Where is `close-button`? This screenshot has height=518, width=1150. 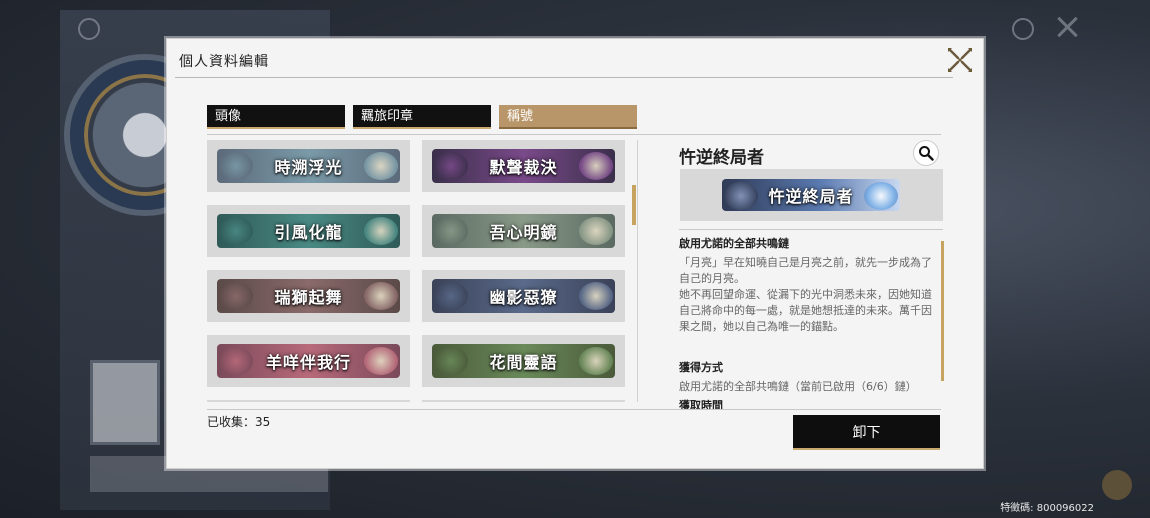 close-button is located at coordinates (960, 60).